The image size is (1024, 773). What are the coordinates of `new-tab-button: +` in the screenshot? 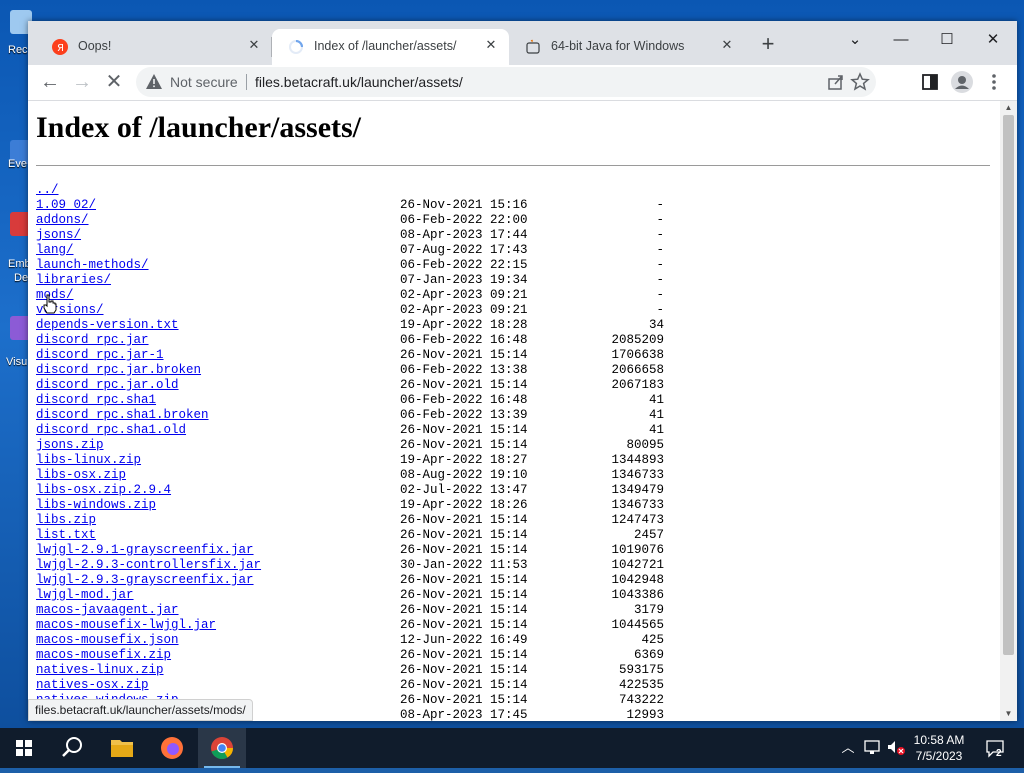 It's located at (768, 45).